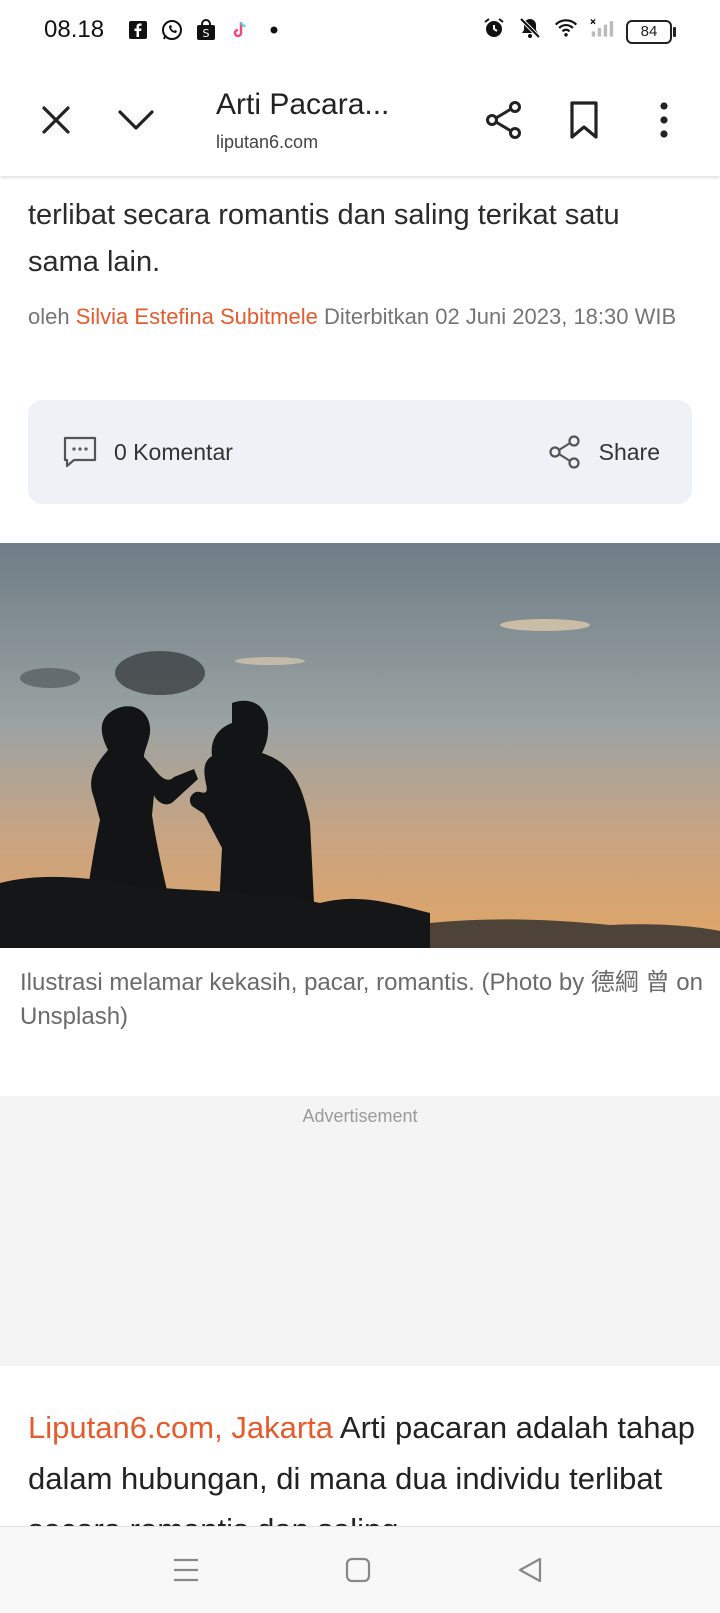  Describe the element at coordinates (172, 30) in the screenshot. I see `whatsapp-icon` at that location.